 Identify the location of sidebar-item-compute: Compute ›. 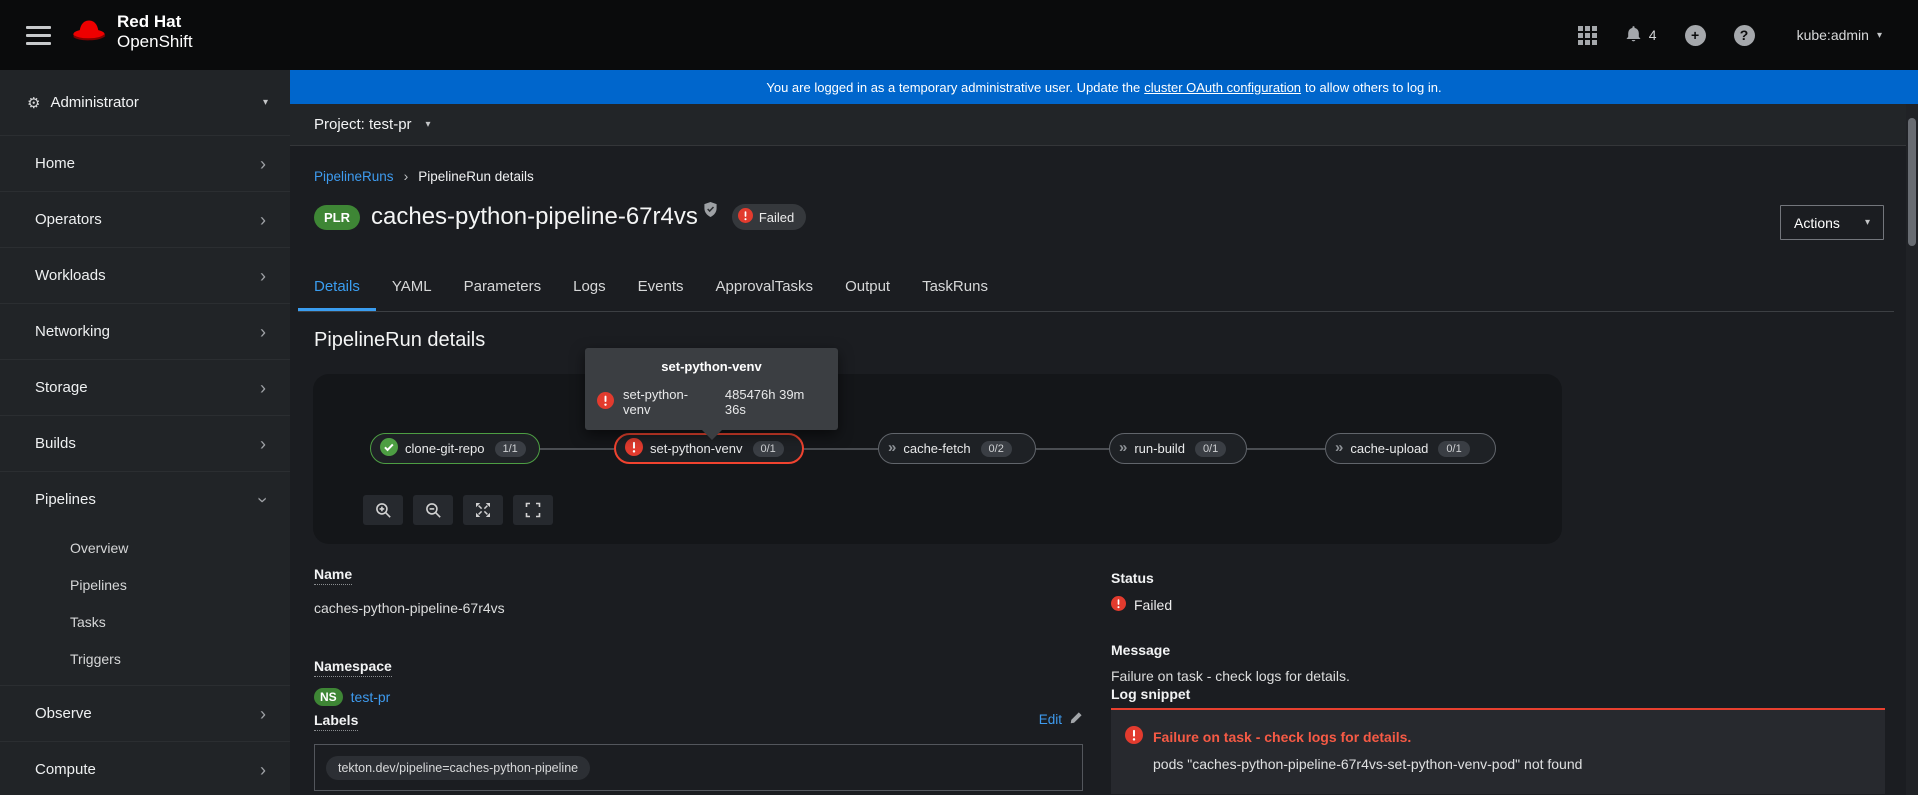
(145, 768).